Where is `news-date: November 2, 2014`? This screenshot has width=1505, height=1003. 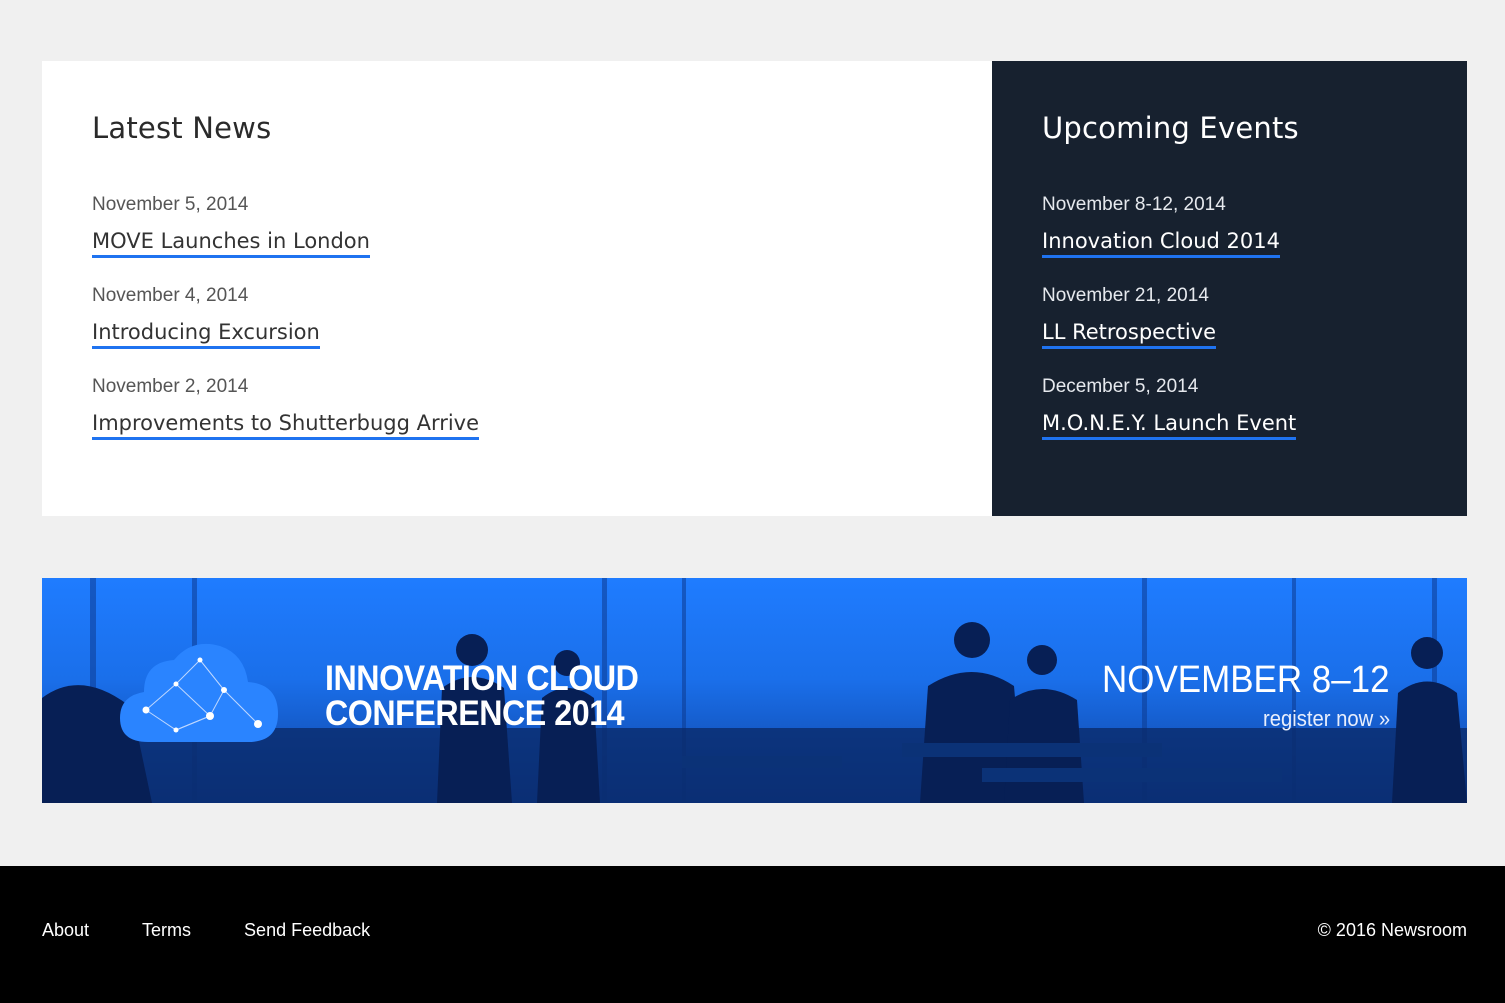
news-date: November 2, 2014 is located at coordinates (170, 386).